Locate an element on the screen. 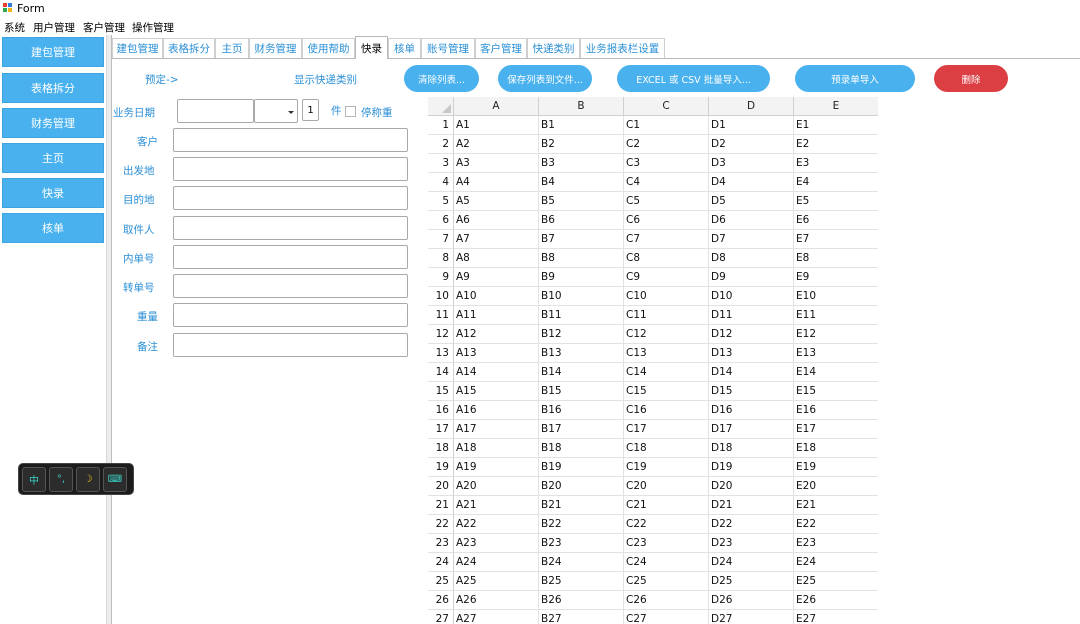  grid-cell: D6 is located at coordinates (751, 220).